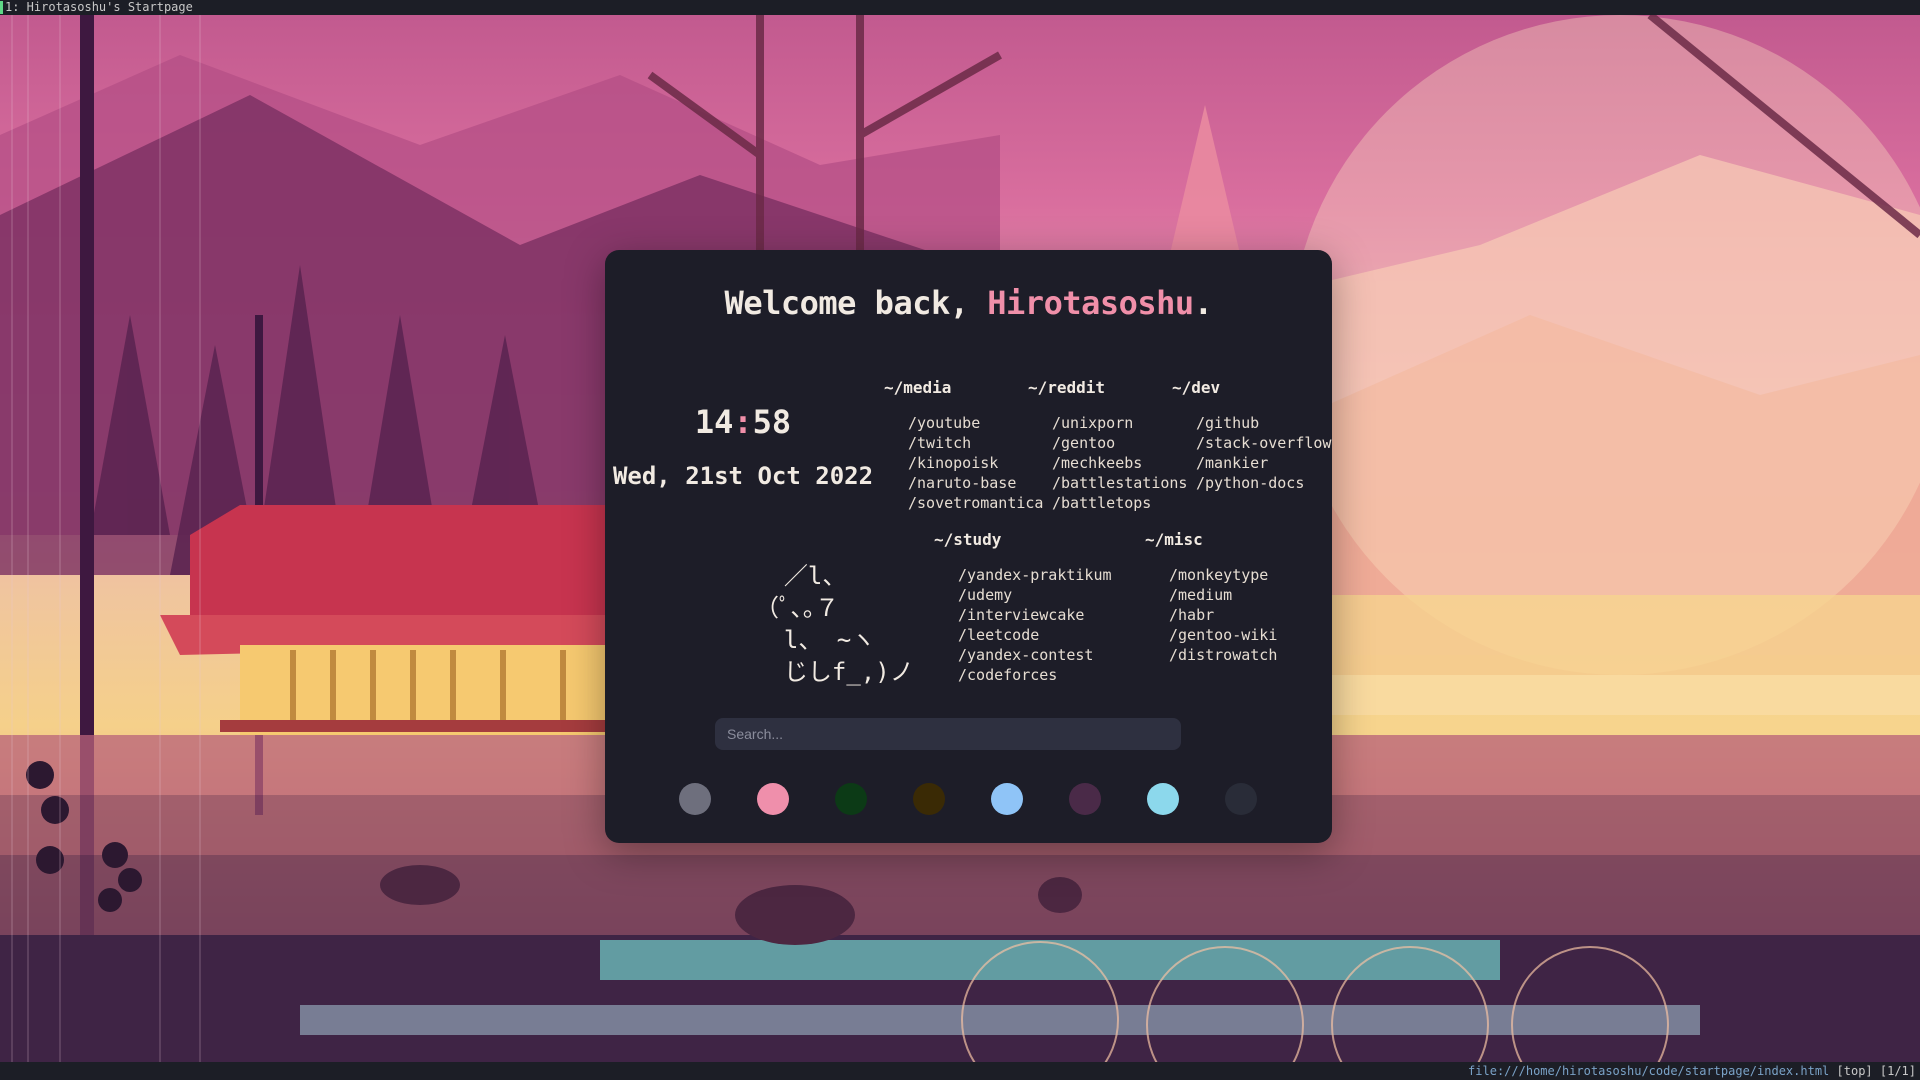 The image size is (1920, 1080). I want to click on link-stack-overflow: /stack-overflow, so click(1263, 443).